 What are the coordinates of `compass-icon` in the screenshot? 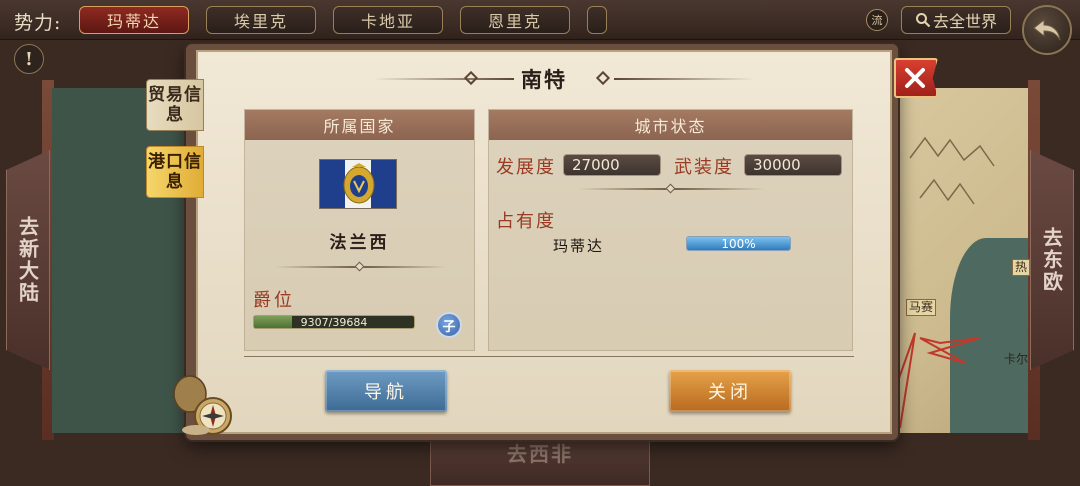 It's located at (201, 405).